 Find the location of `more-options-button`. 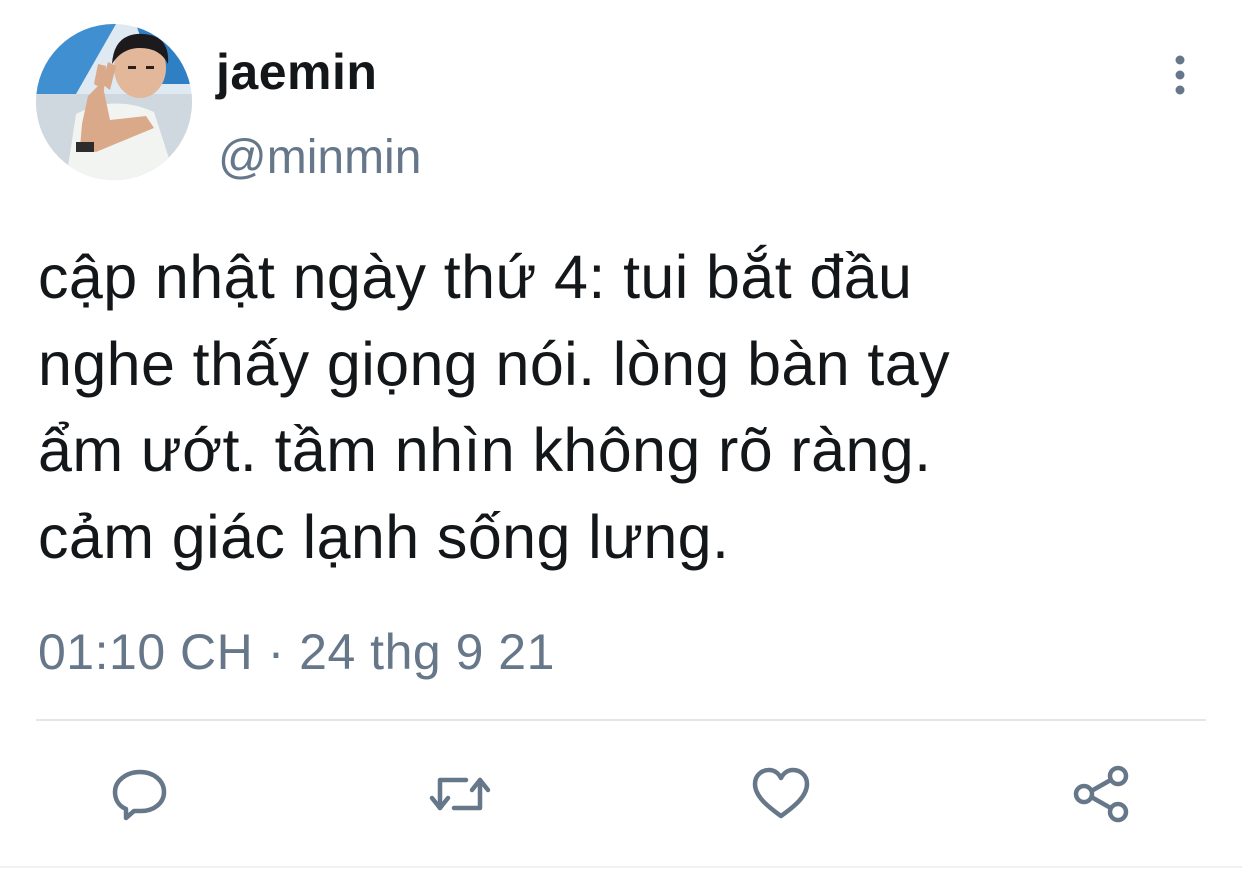

more-options-button is located at coordinates (1180, 75).